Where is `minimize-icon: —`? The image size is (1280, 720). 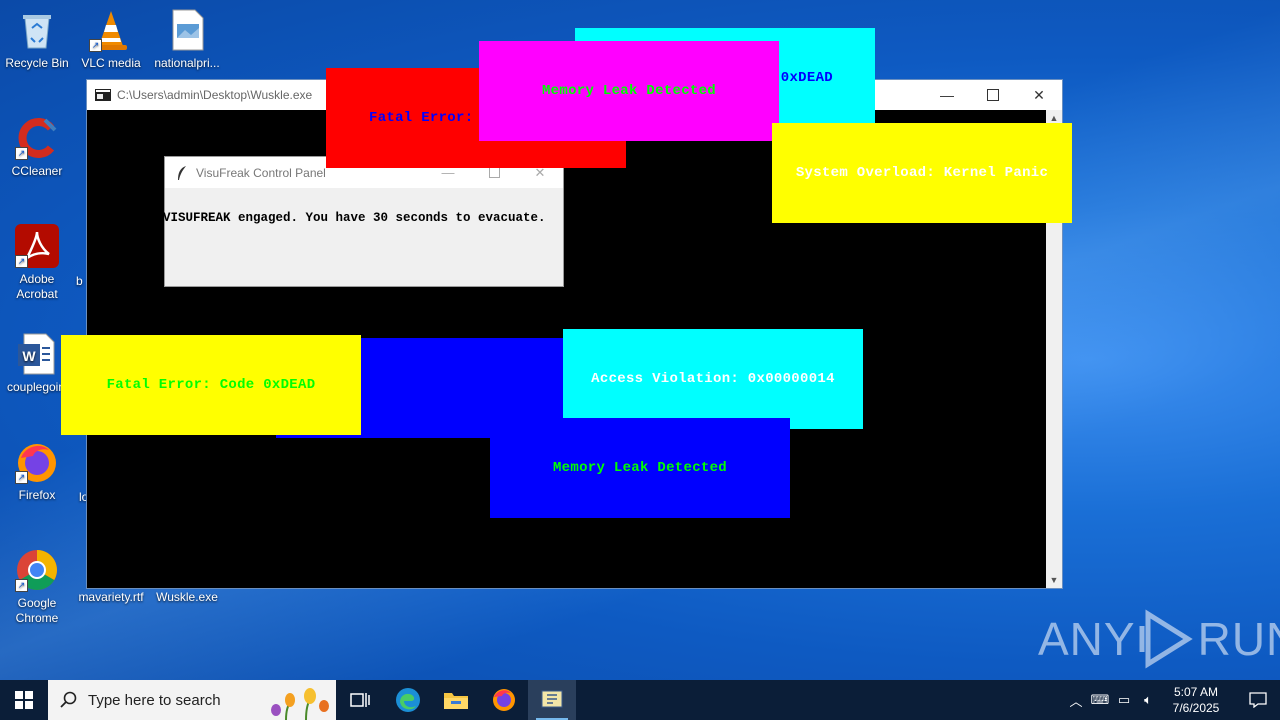 minimize-icon: — is located at coordinates (947, 95).